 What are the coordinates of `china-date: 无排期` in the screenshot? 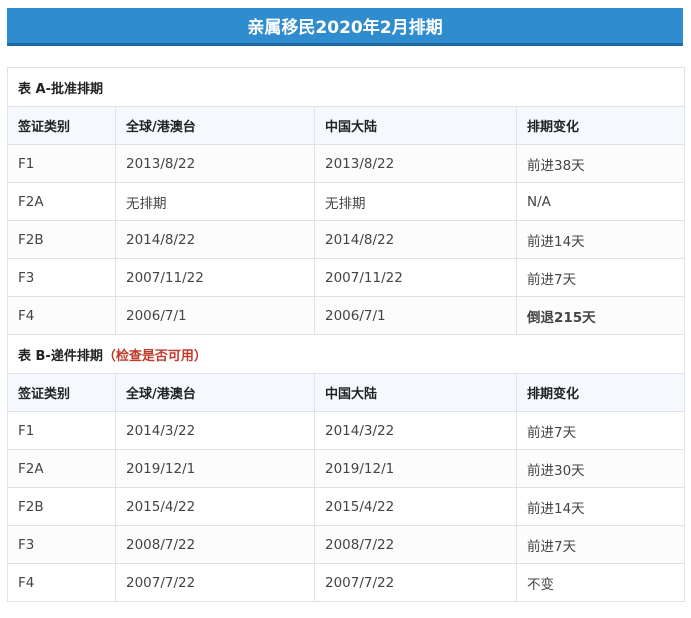 It's located at (415, 201).